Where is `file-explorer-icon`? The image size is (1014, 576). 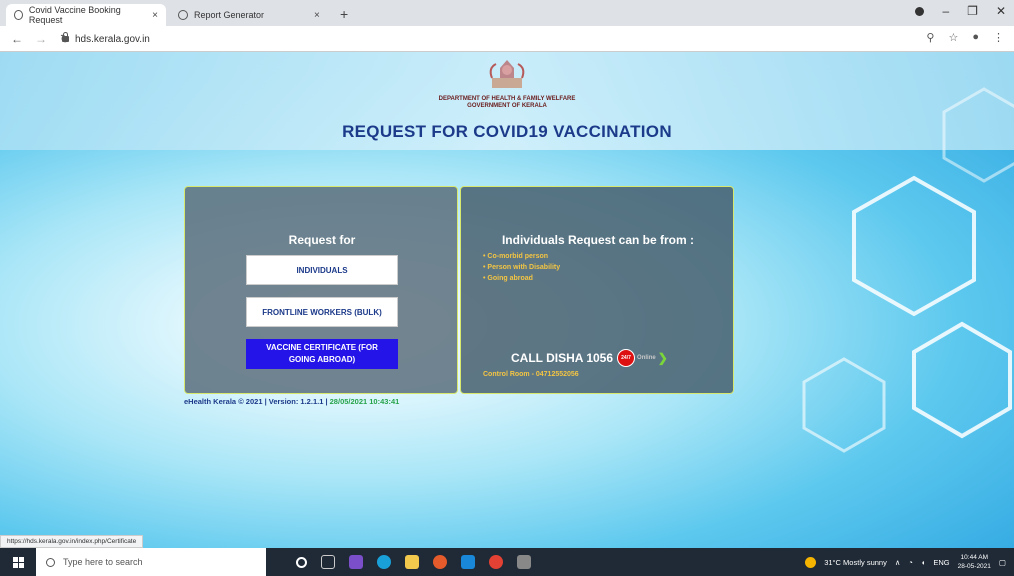
file-explorer-icon is located at coordinates (412, 562).